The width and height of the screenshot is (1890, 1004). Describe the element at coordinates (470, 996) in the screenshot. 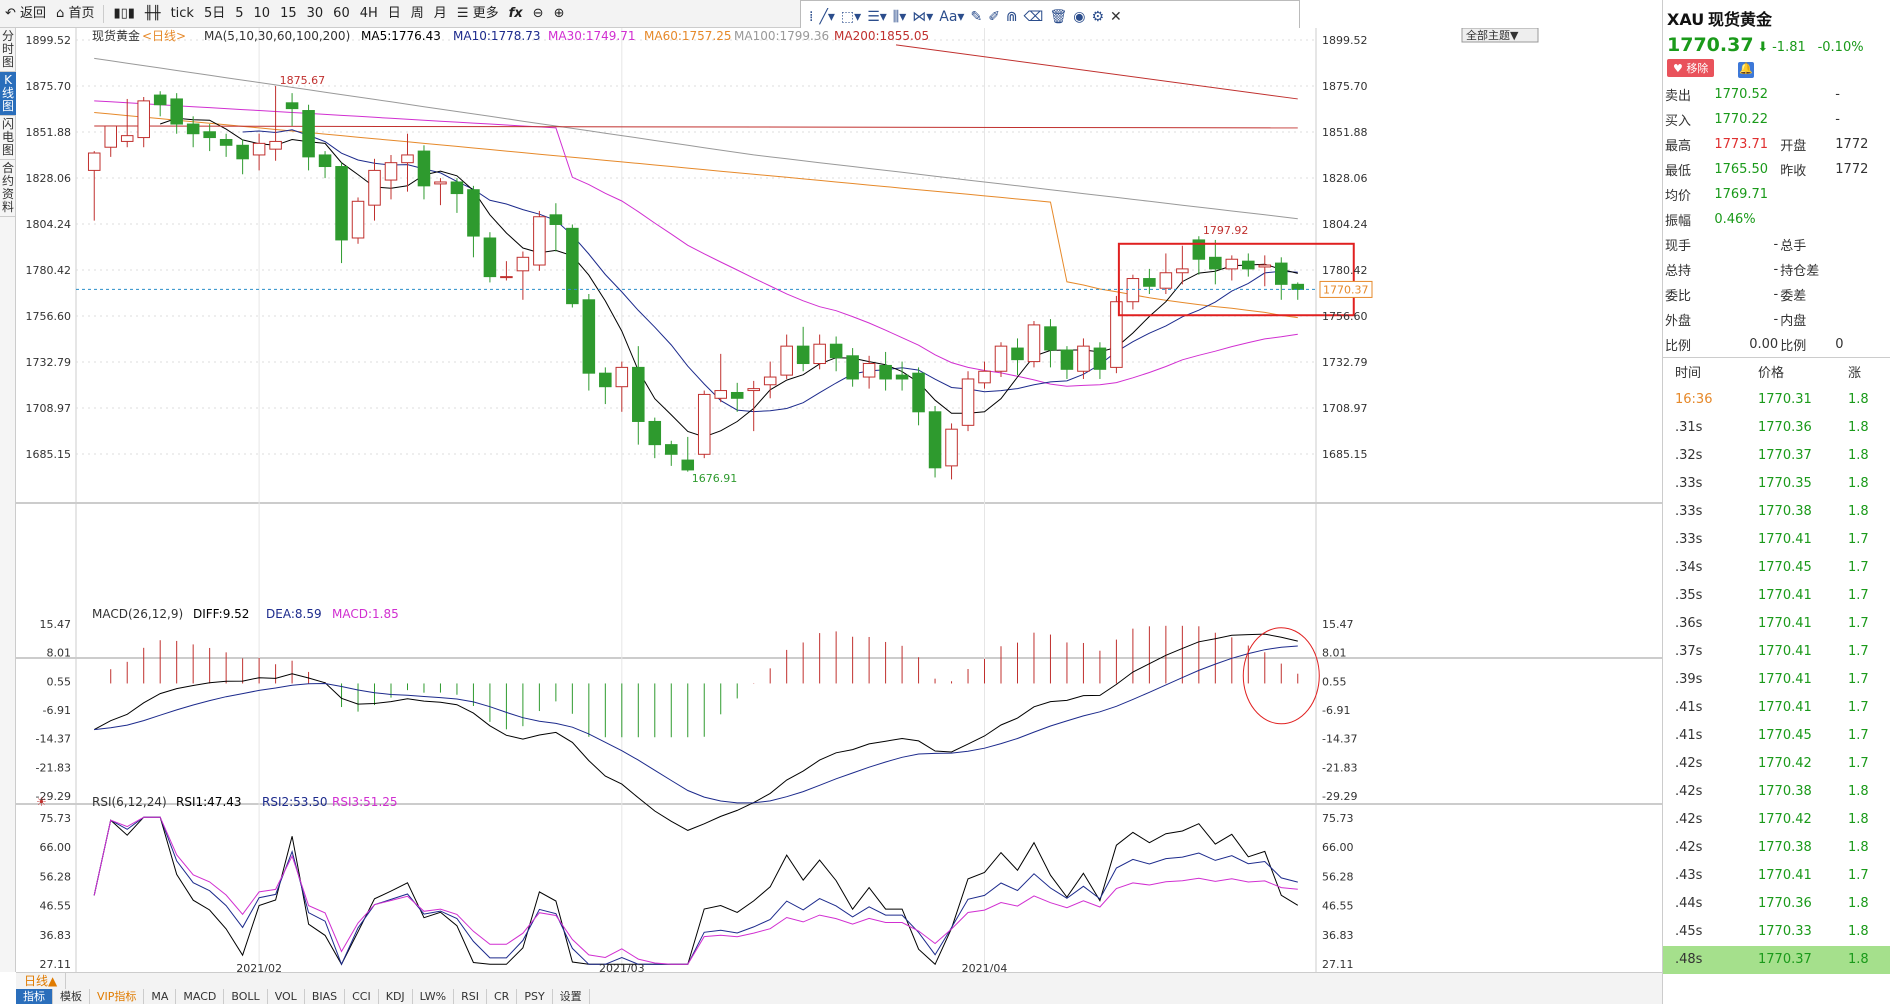

I see `indicator-tab: RSI` at that location.